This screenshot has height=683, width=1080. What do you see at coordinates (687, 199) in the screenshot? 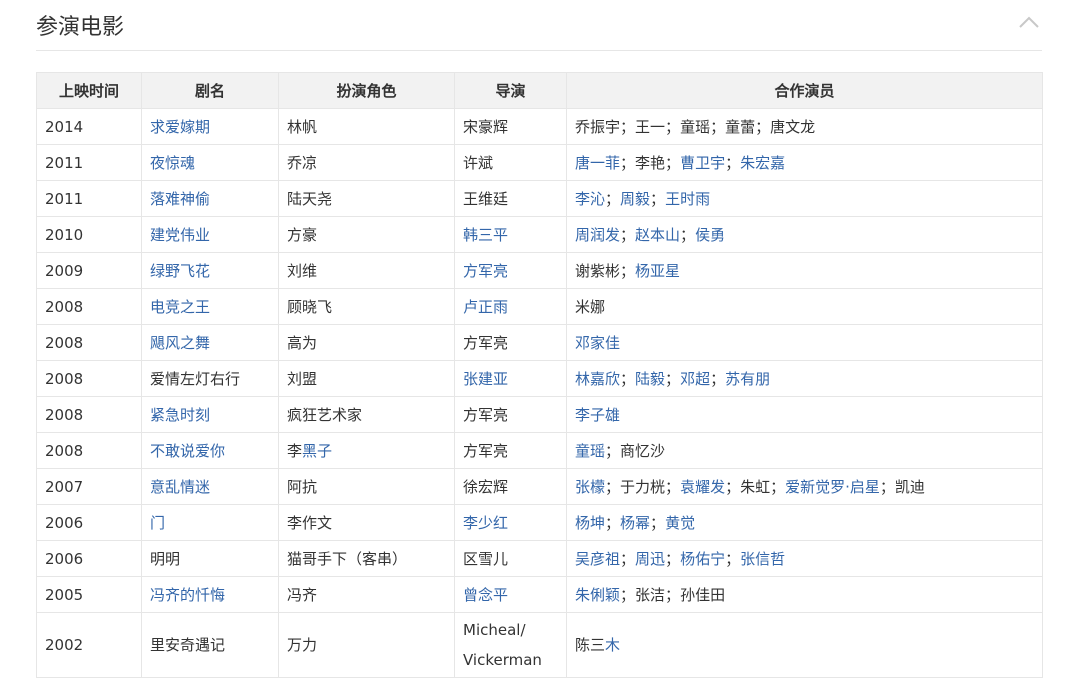
I see `costar-link: 王时雨` at bounding box center [687, 199].